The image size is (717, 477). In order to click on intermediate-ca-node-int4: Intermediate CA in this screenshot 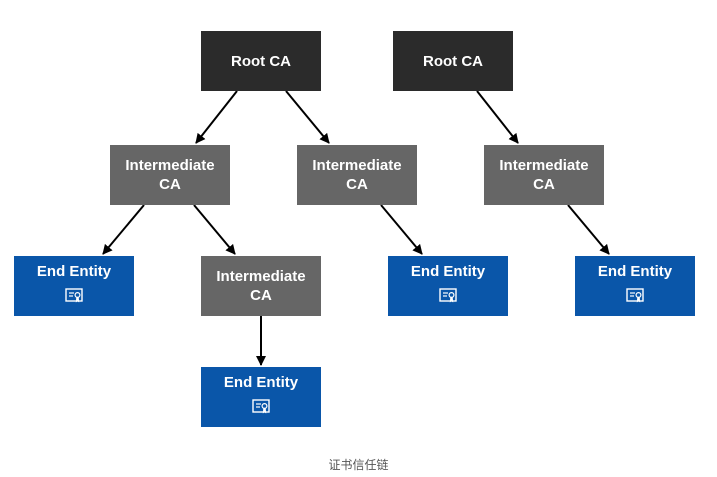, I will do `click(261, 286)`.